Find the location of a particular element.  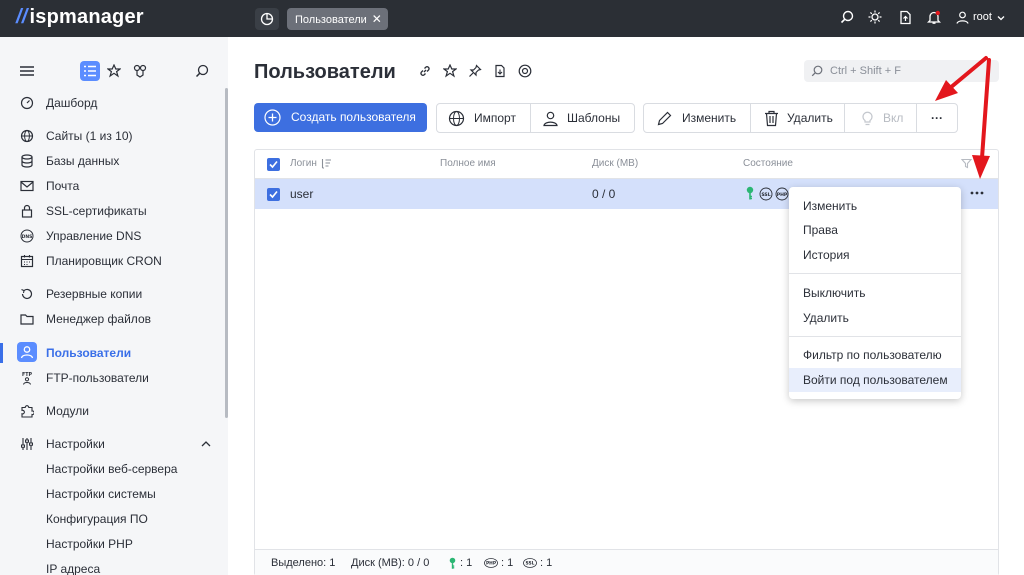

annotation-arrows is located at coordinates (963, 117).